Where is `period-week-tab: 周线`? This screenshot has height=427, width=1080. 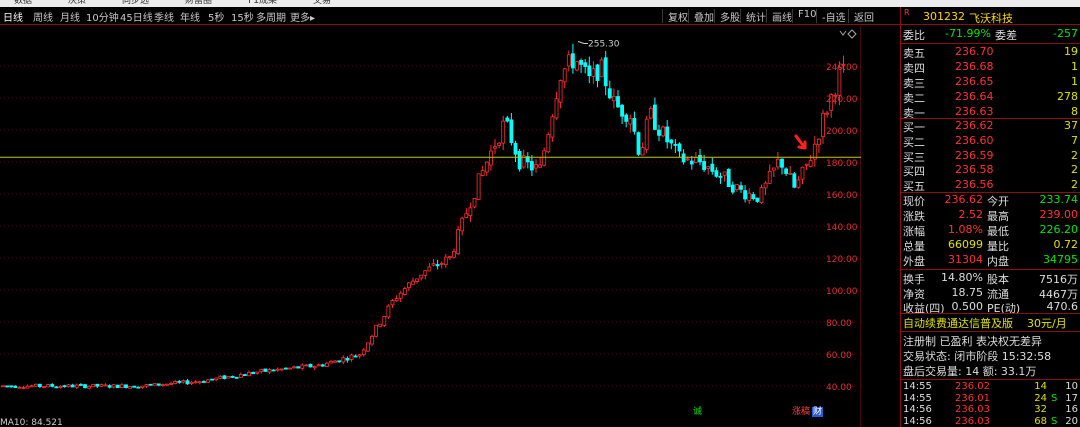
period-week-tab: 周线 is located at coordinates (43, 16).